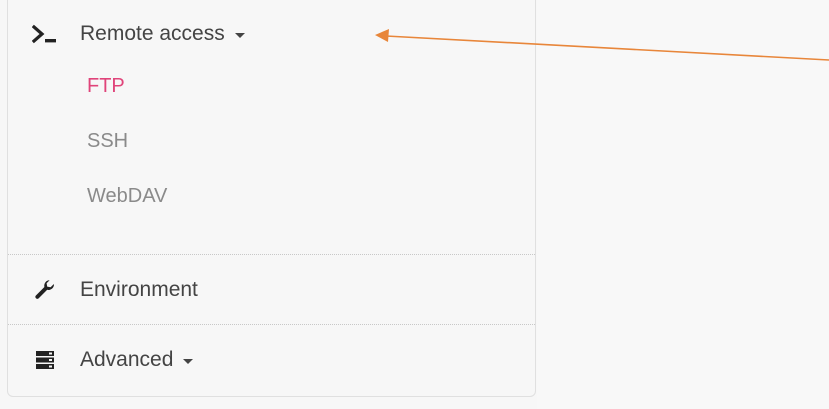 The height and width of the screenshot is (409, 829). Describe the element at coordinates (139, 289) in the screenshot. I see `sidebar-item-label: Environment` at that location.